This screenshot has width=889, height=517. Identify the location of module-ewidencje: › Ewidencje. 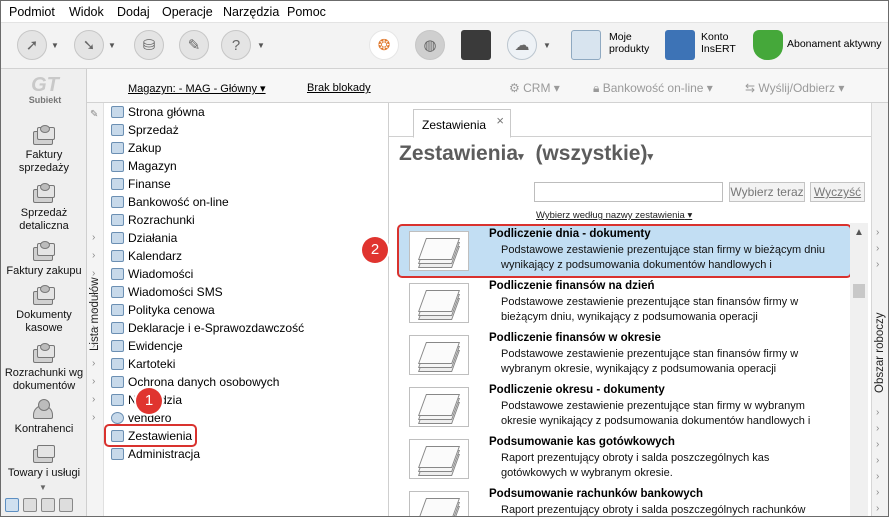
(239, 346).